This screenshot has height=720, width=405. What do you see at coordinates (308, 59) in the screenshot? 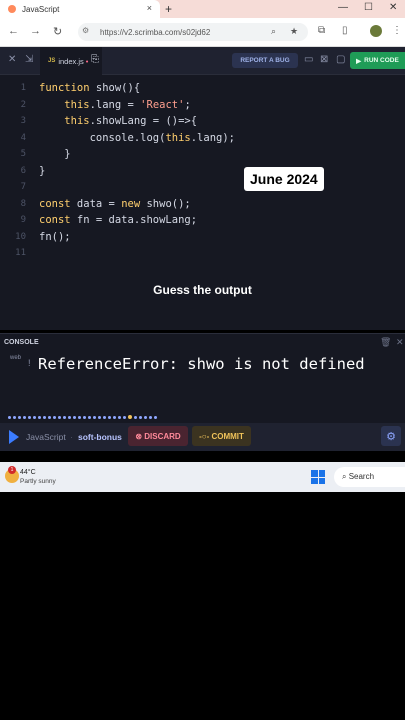
I see `layout-single-icon: ▭` at bounding box center [308, 59].